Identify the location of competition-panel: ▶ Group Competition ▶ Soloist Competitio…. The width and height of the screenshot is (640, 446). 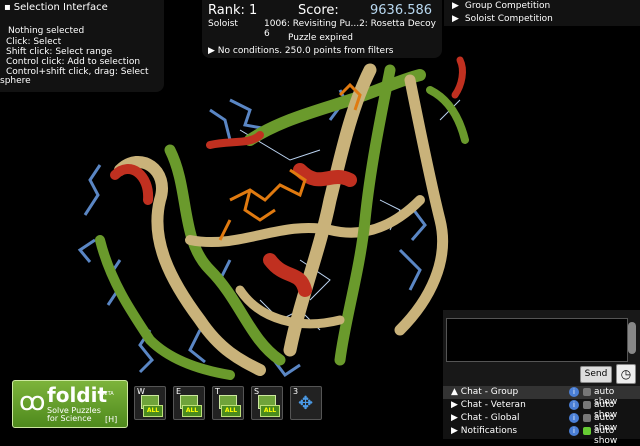
(542, 13).